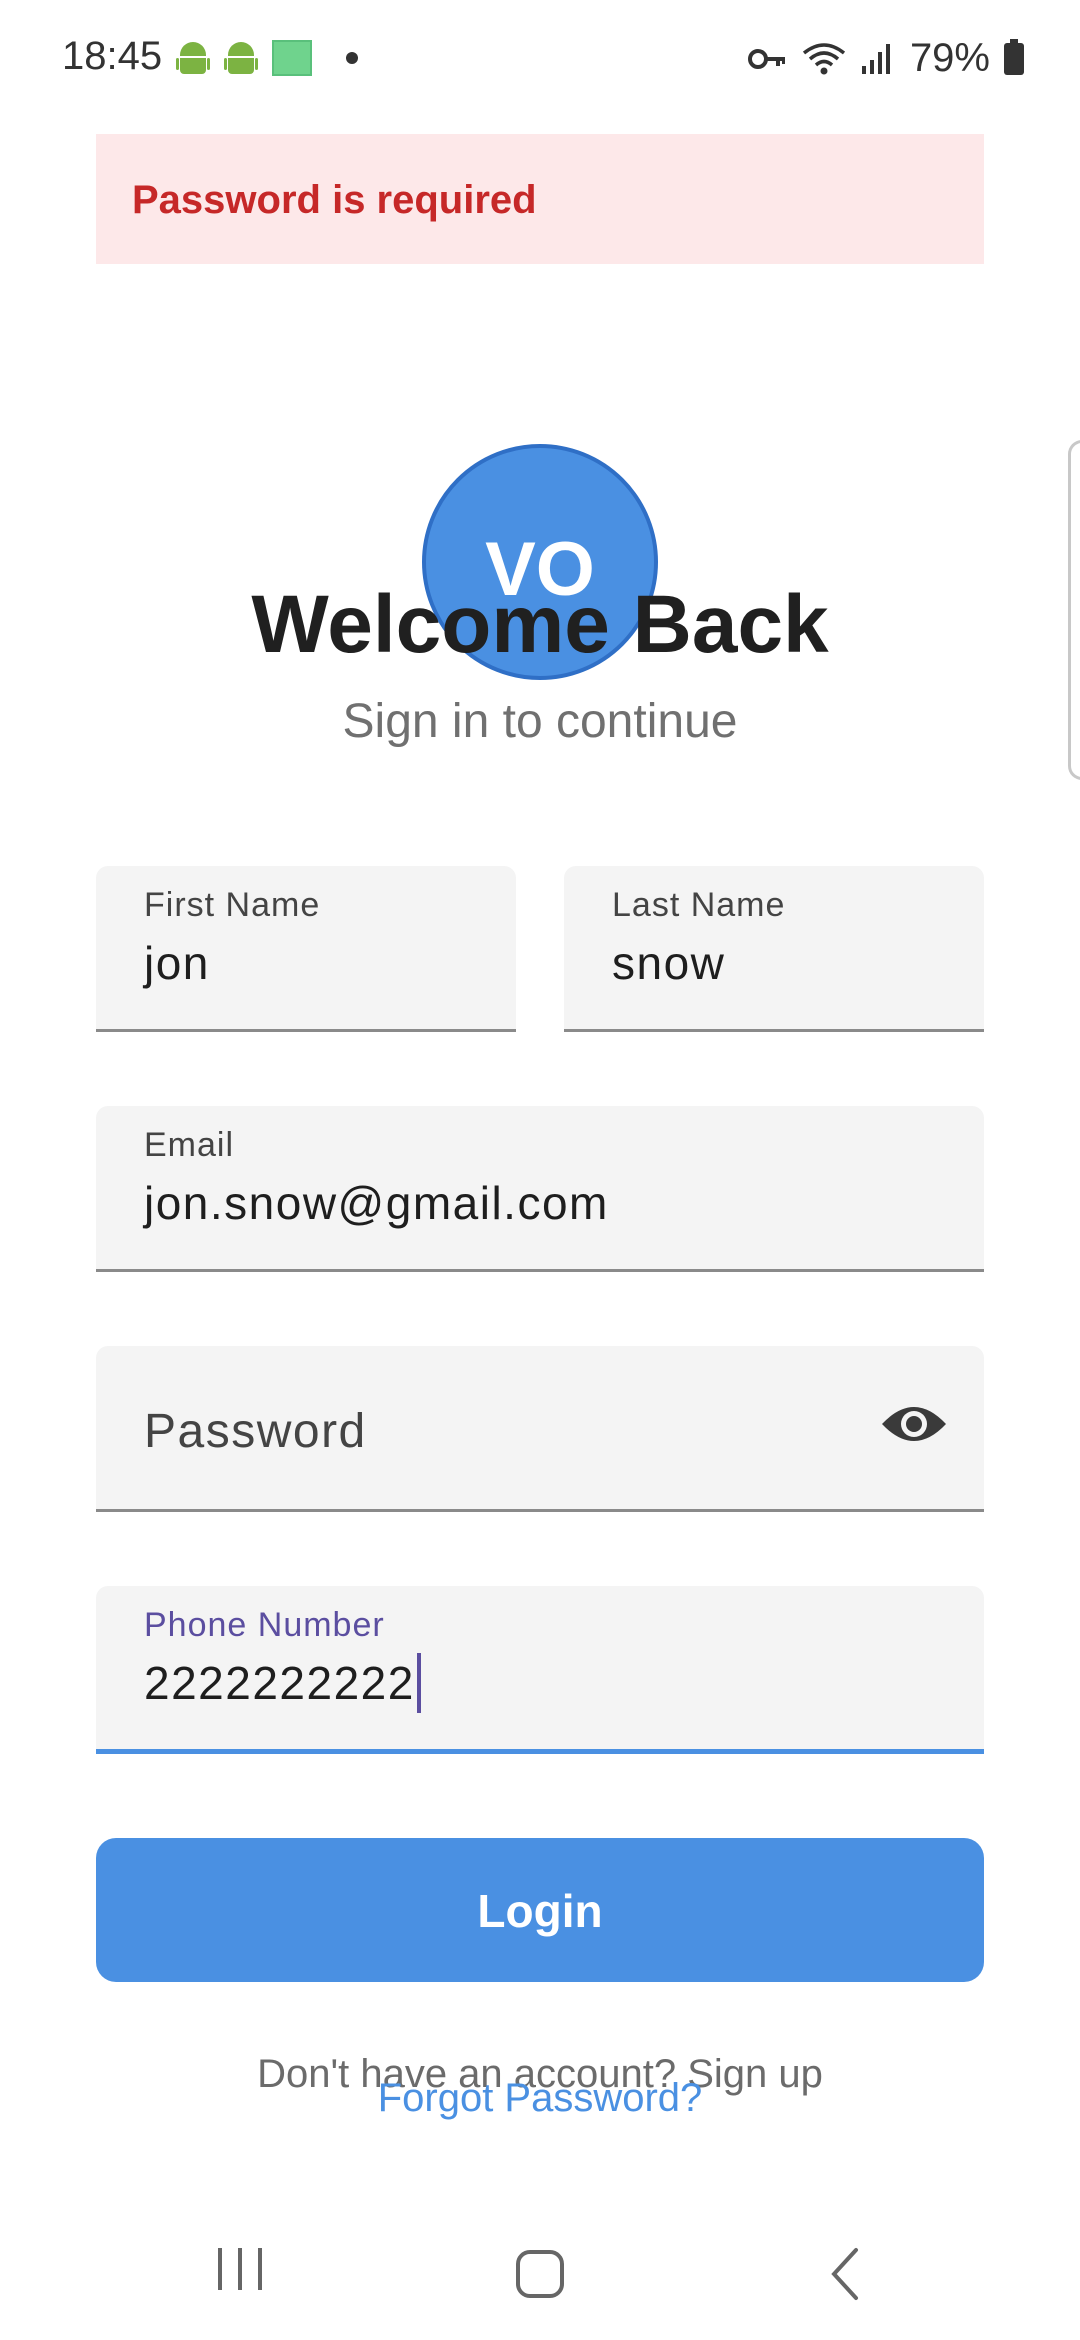 The height and width of the screenshot is (2340, 1080). Describe the element at coordinates (240, 2269) in the screenshot. I see `recents-icon` at that location.